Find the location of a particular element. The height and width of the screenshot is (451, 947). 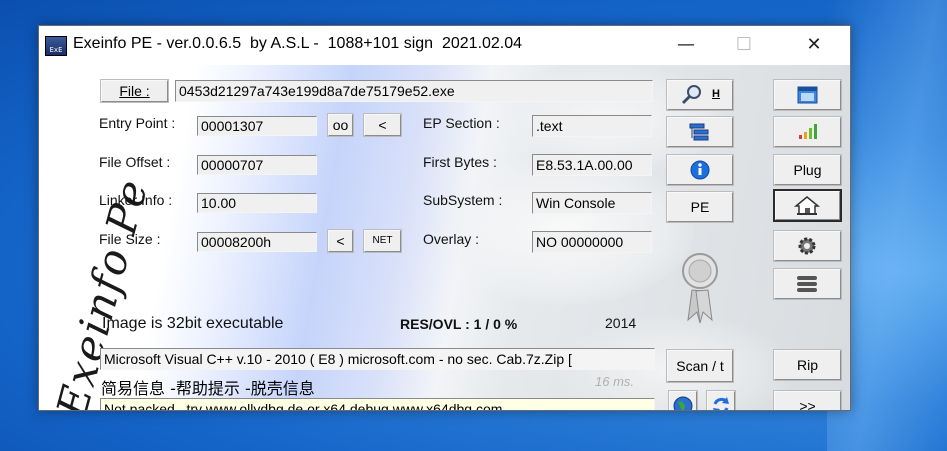

home-icon is located at coordinates (807, 205).